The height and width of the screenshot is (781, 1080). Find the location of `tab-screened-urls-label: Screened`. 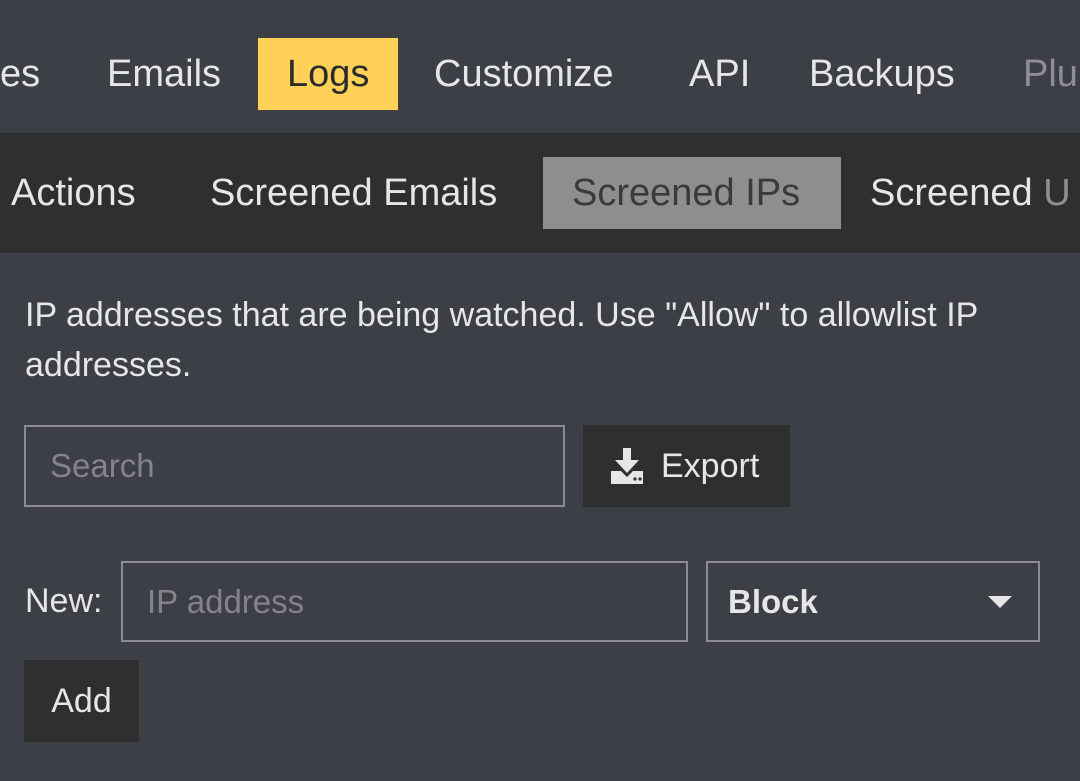

tab-screened-urls-label: Screened is located at coordinates (957, 193).